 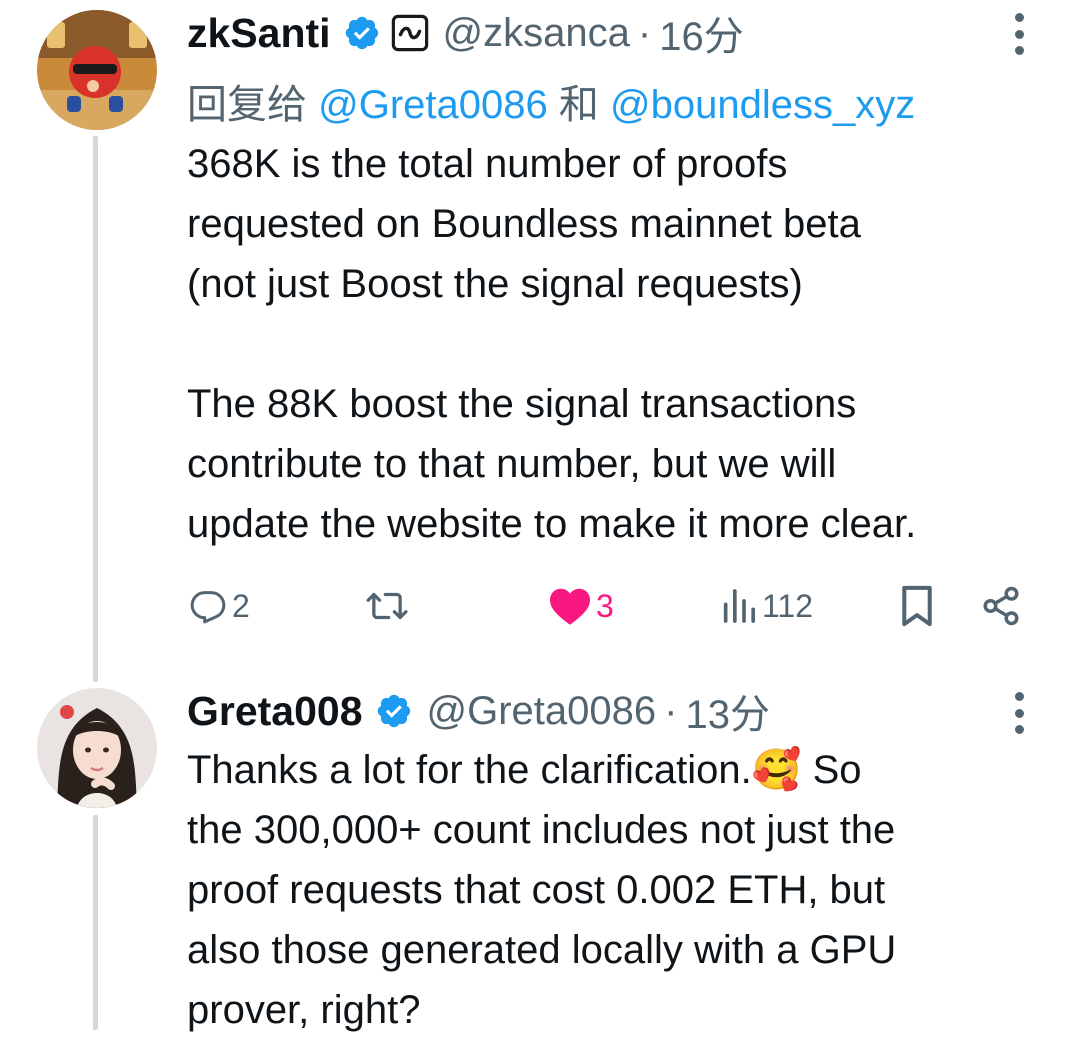 What do you see at coordinates (762, 105) in the screenshot?
I see `mention-link: @boundless_xyz` at bounding box center [762, 105].